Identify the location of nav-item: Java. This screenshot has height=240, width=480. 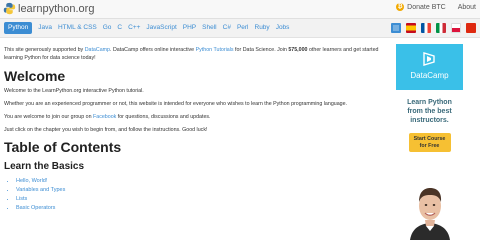
(45, 28).